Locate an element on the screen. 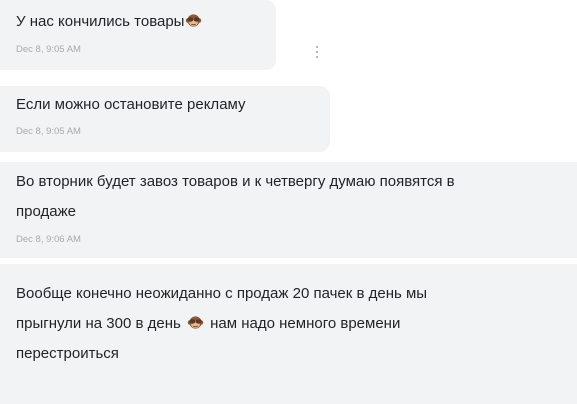  message-timestamp: Dec 8, 9:06 AM is located at coordinates (48, 239).